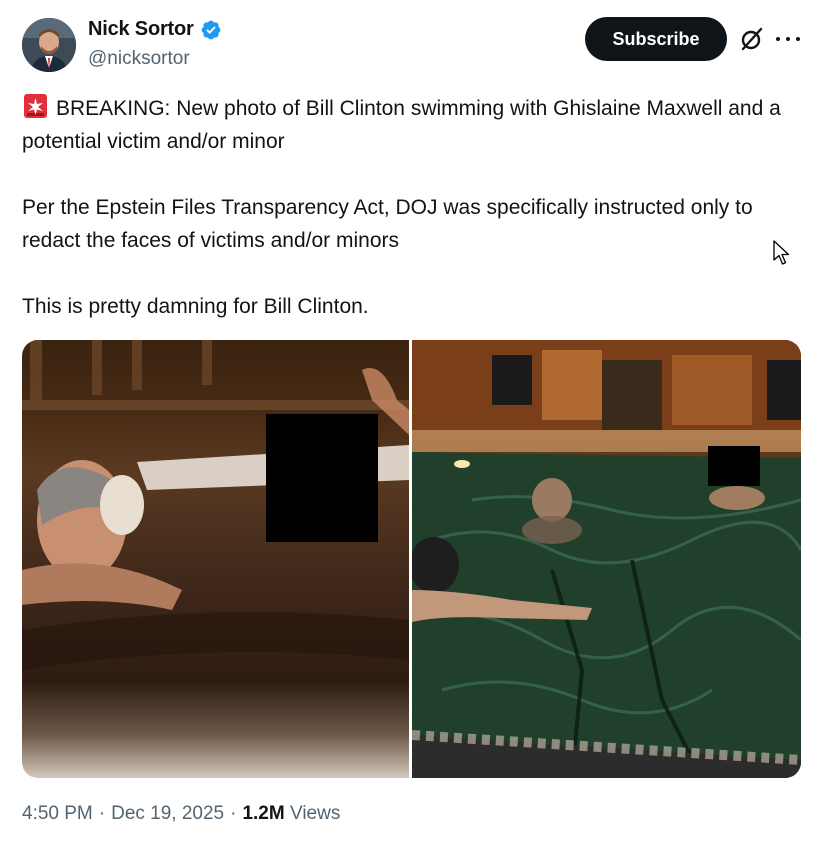  Describe the element at coordinates (315, 813) in the screenshot. I see `views-label: Views` at that location.